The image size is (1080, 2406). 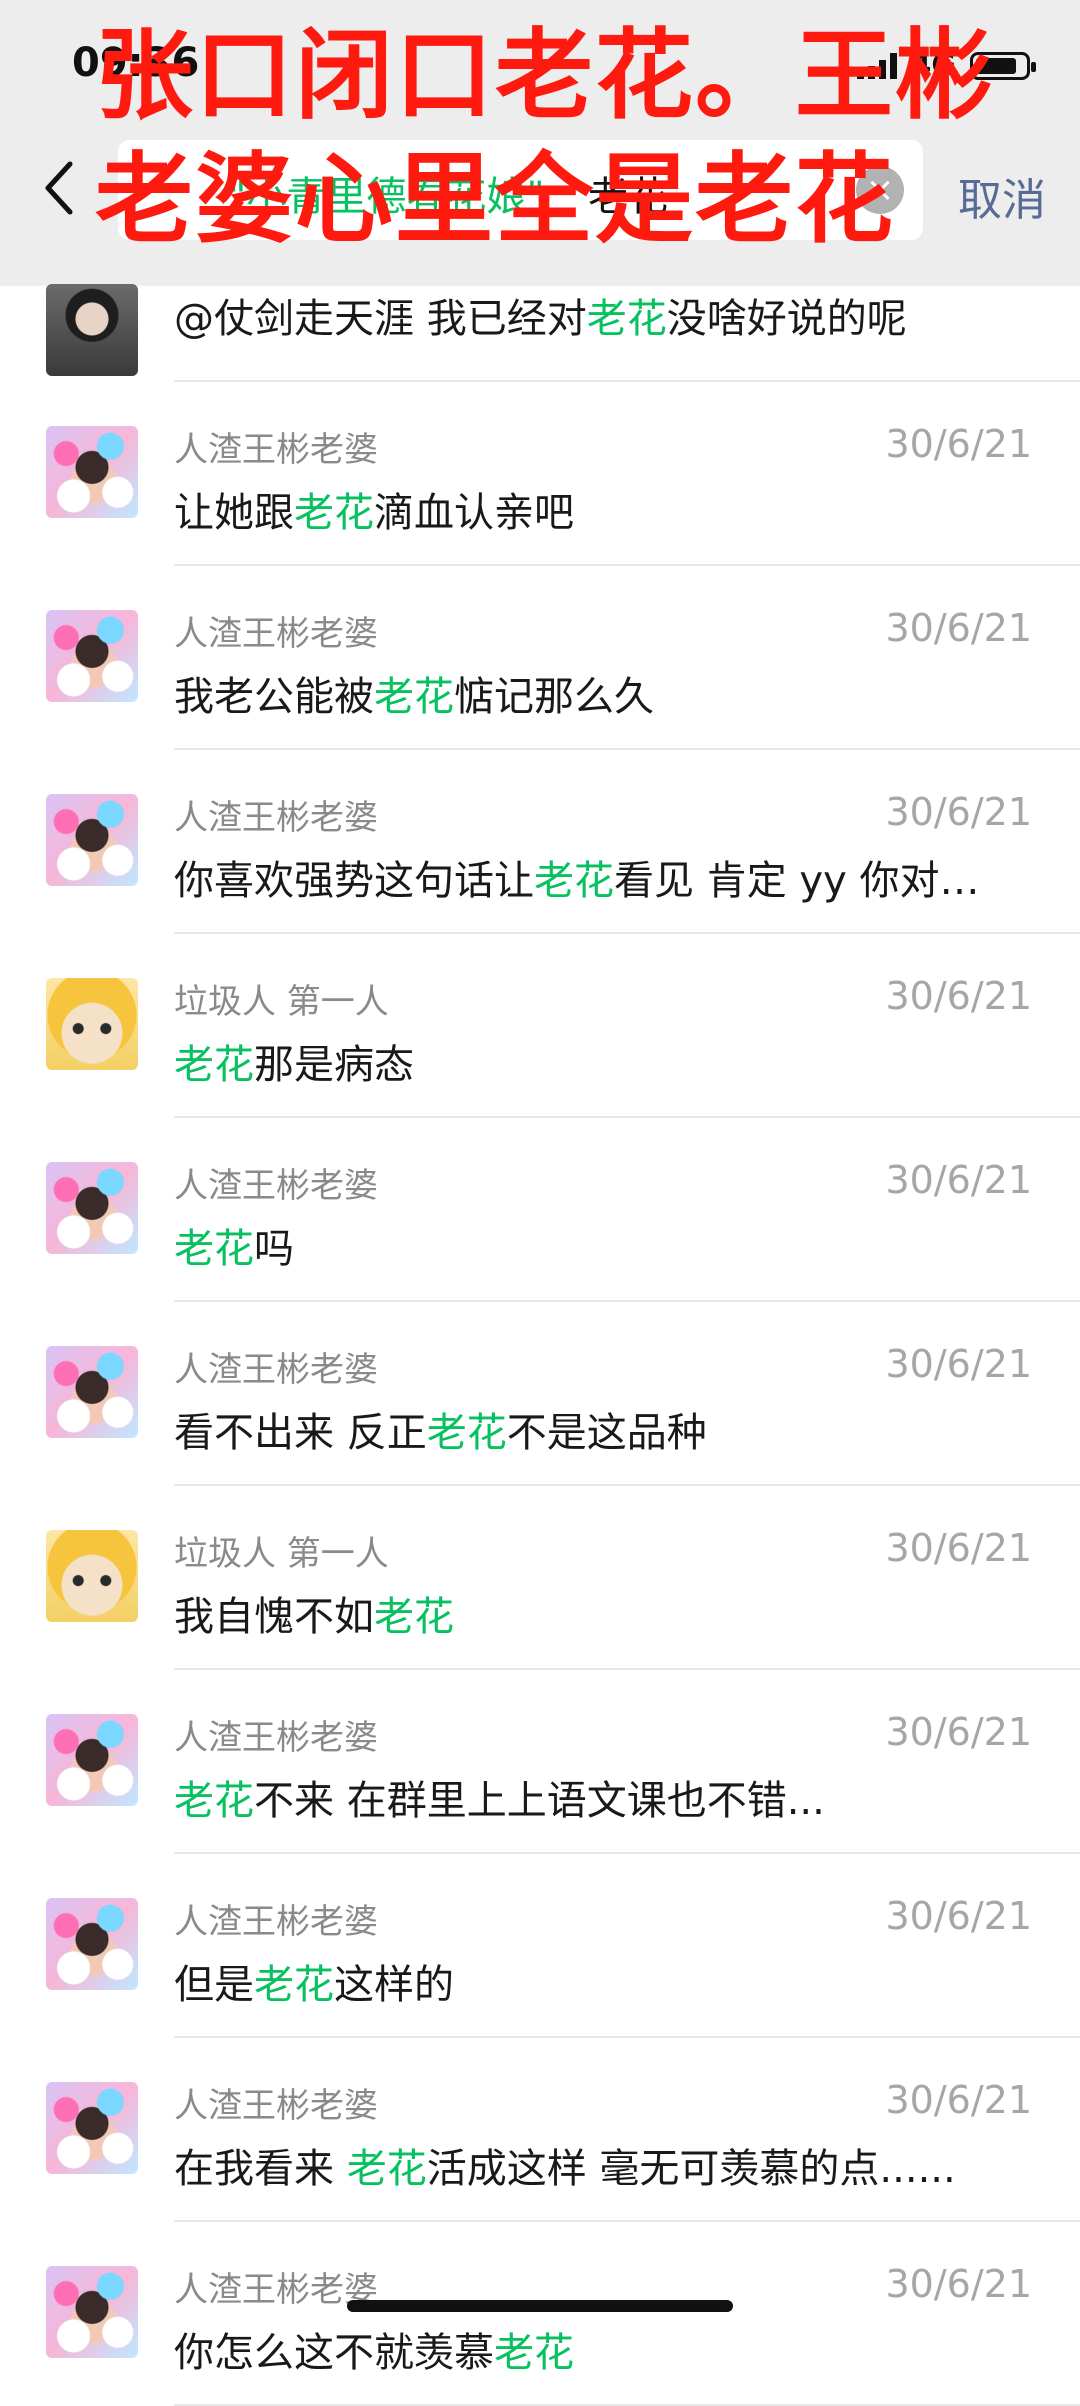 What do you see at coordinates (540, 2306) in the screenshot?
I see `home-indicator` at bounding box center [540, 2306].